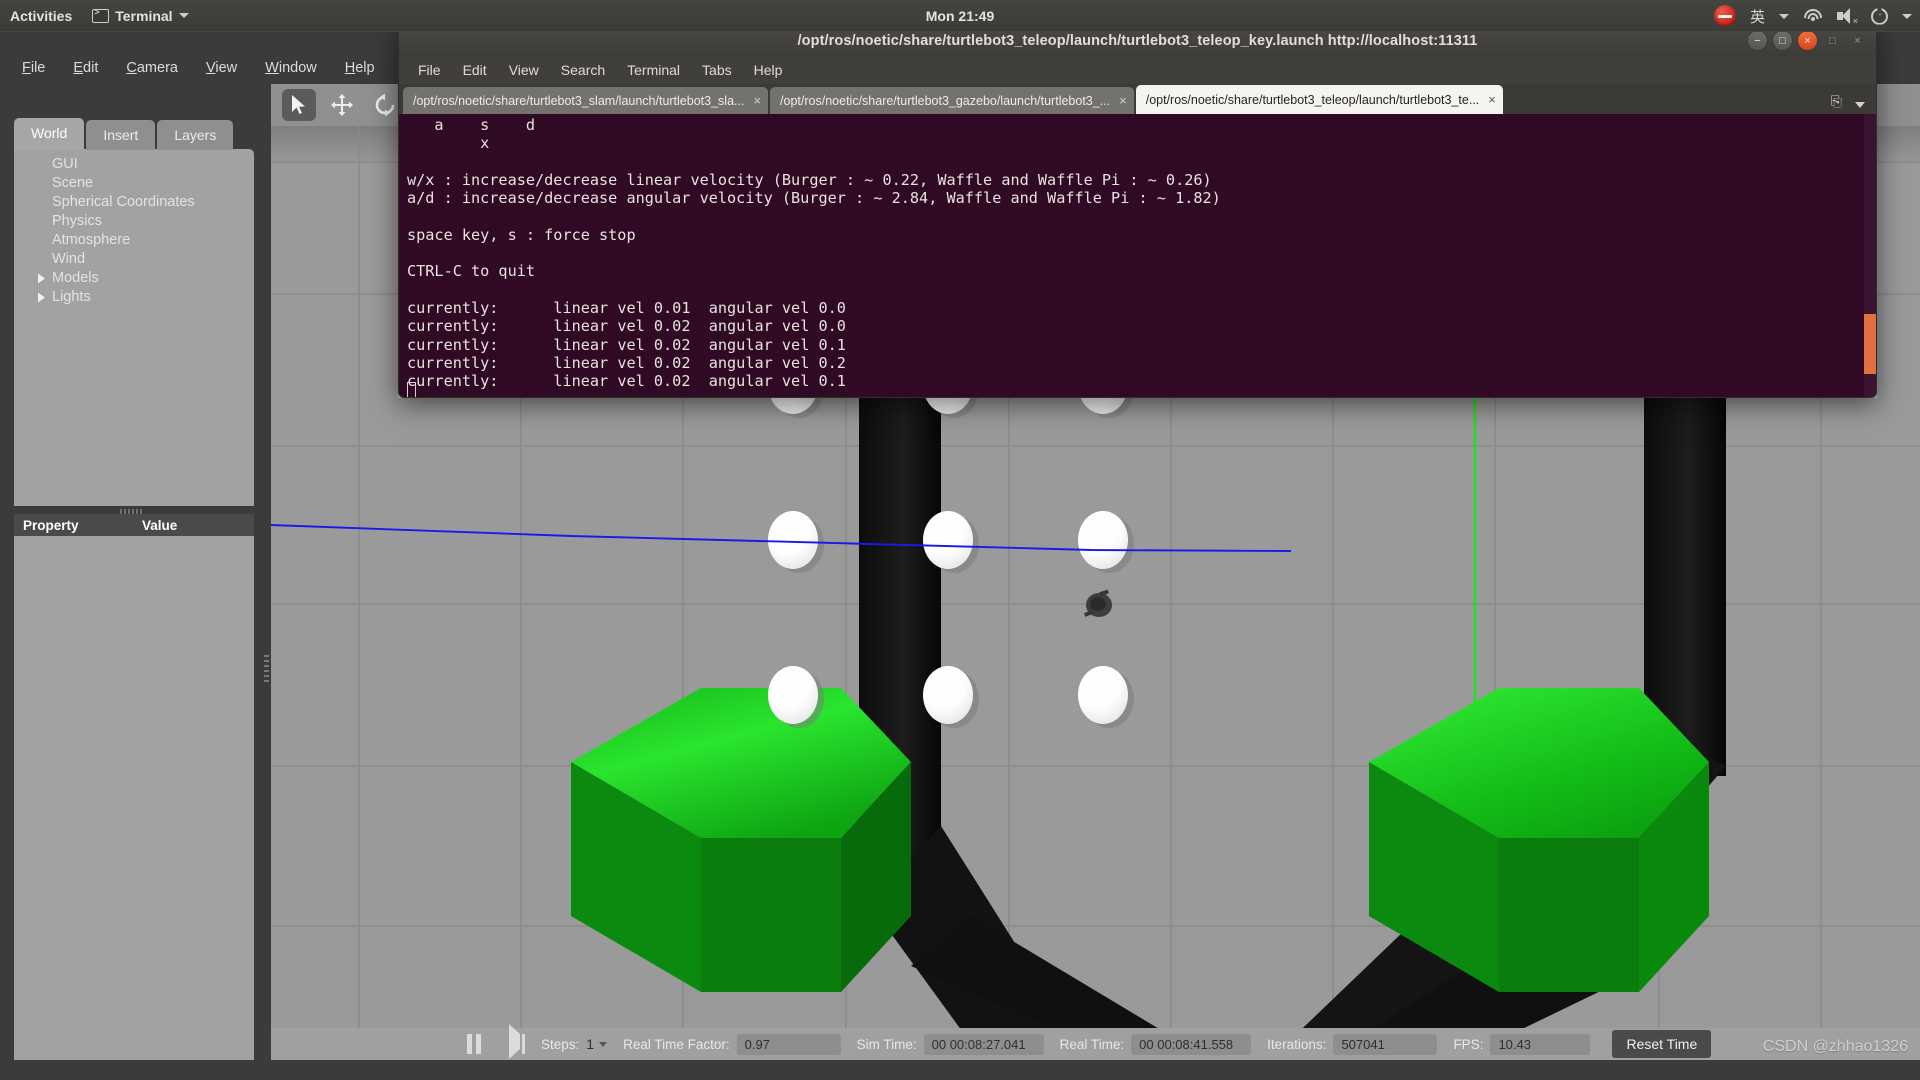 The image size is (1920, 1080). What do you see at coordinates (134, 297) in the screenshot?
I see `tree-item-lights: Lights` at bounding box center [134, 297].